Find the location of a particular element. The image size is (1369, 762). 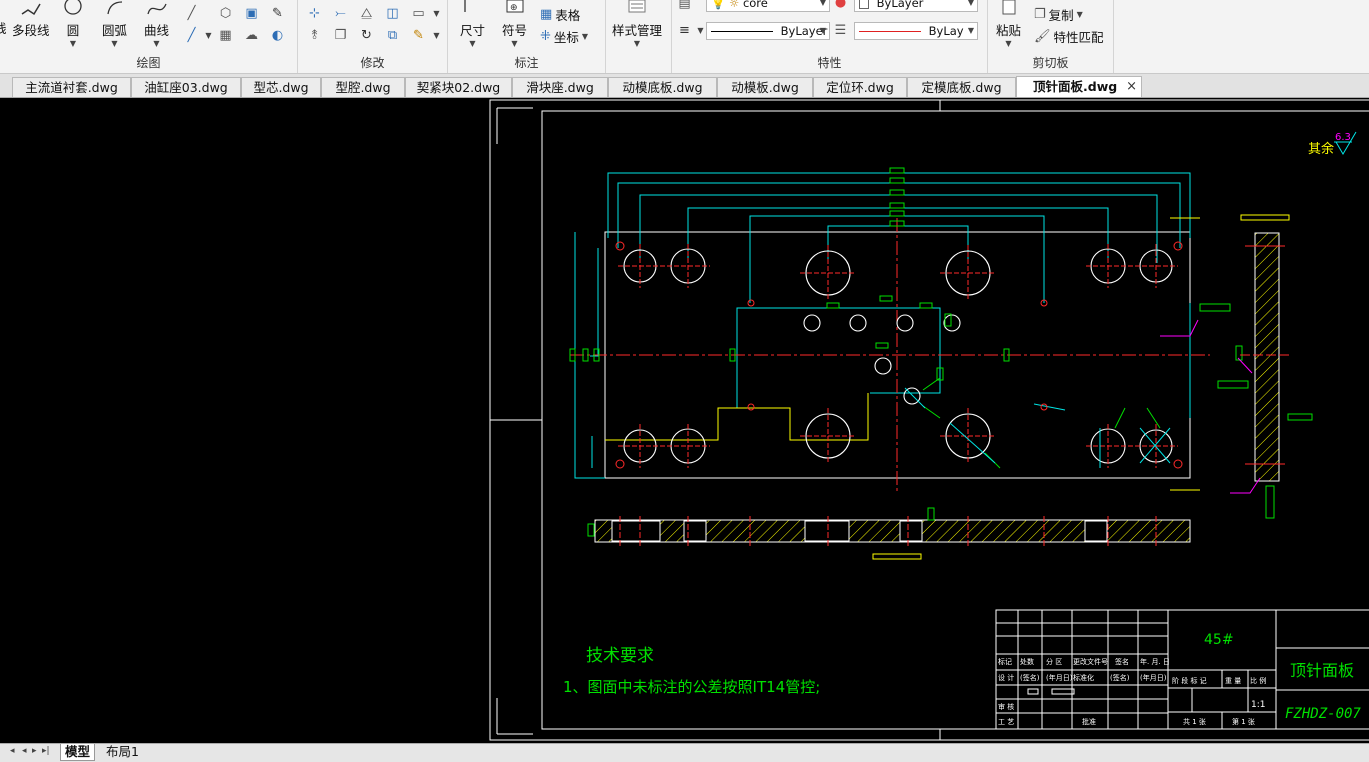

linetype-combo: ByLayer ▼ is located at coordinates (768, 31).